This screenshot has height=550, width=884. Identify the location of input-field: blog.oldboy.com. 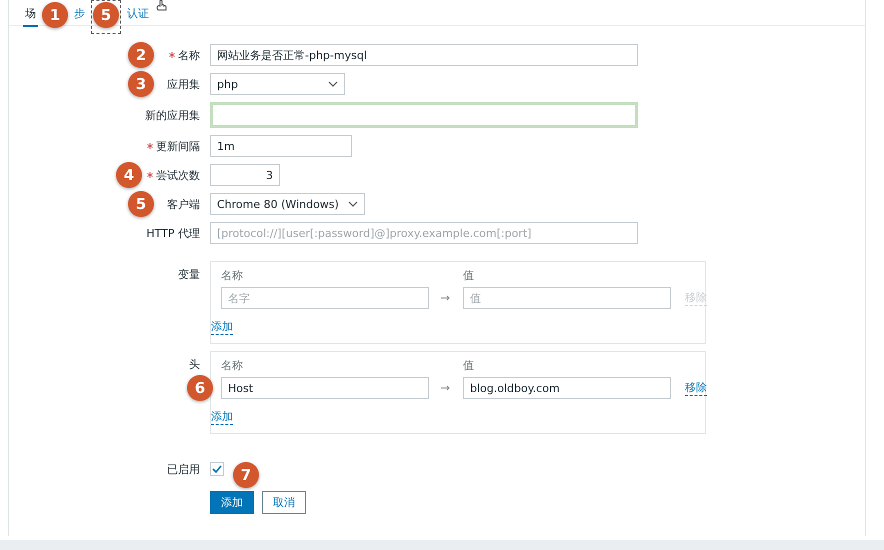
(567, 388).